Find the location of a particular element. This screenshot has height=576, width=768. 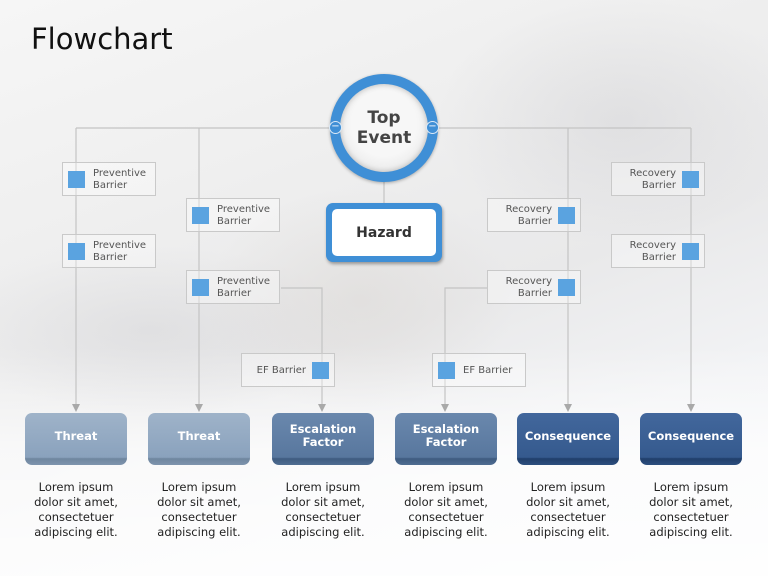

top-event-label: Top Event is located at coordinates (384, 128).